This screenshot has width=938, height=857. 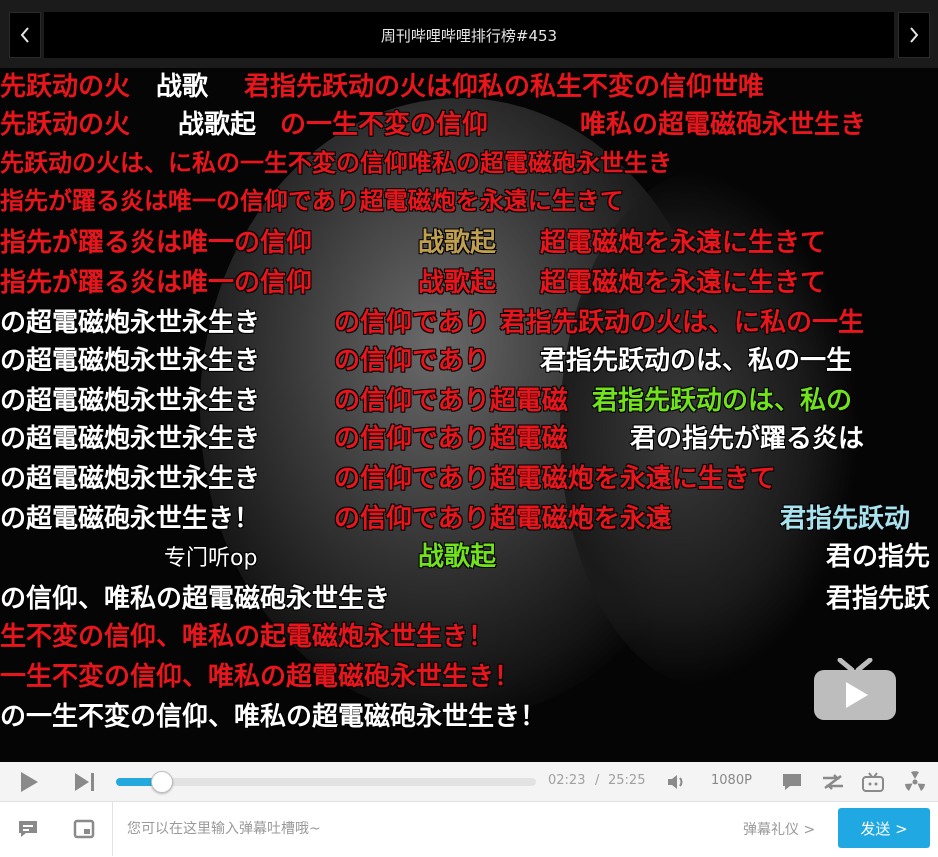 I want to click on video-title: 周刊哔哩哔哩排行榜#453, so click(x=469, y=35).